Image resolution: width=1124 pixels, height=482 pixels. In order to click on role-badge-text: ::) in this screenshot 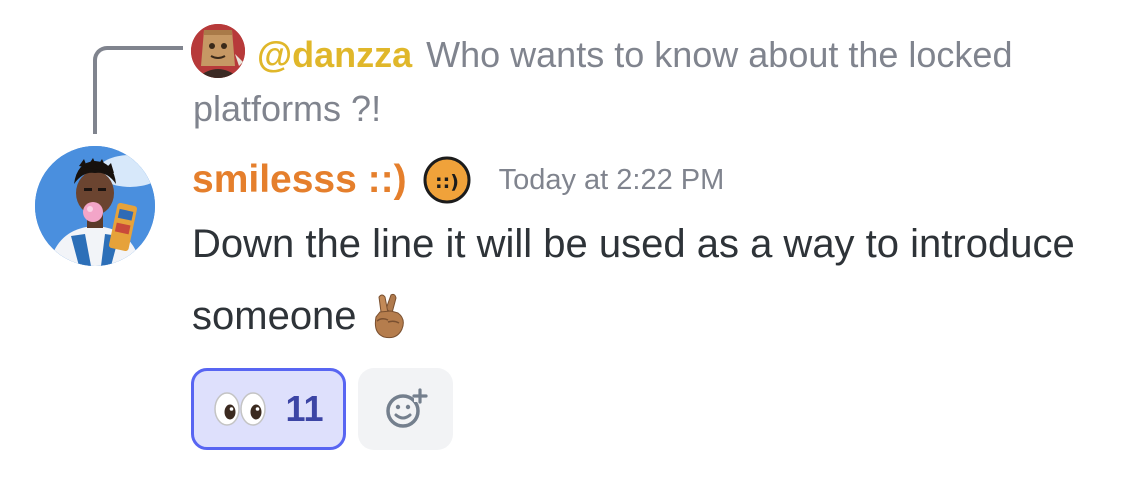, I will do `click(447, 182)`.